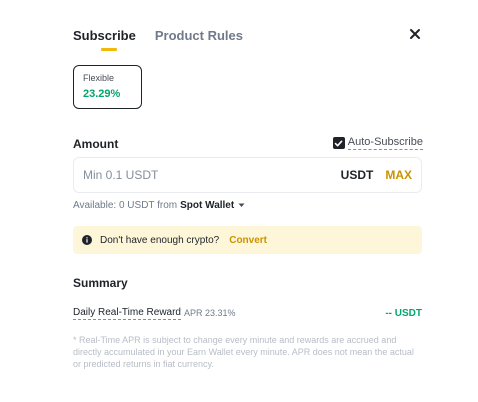  I want to click on caret-down-icon, so click(241, 205).